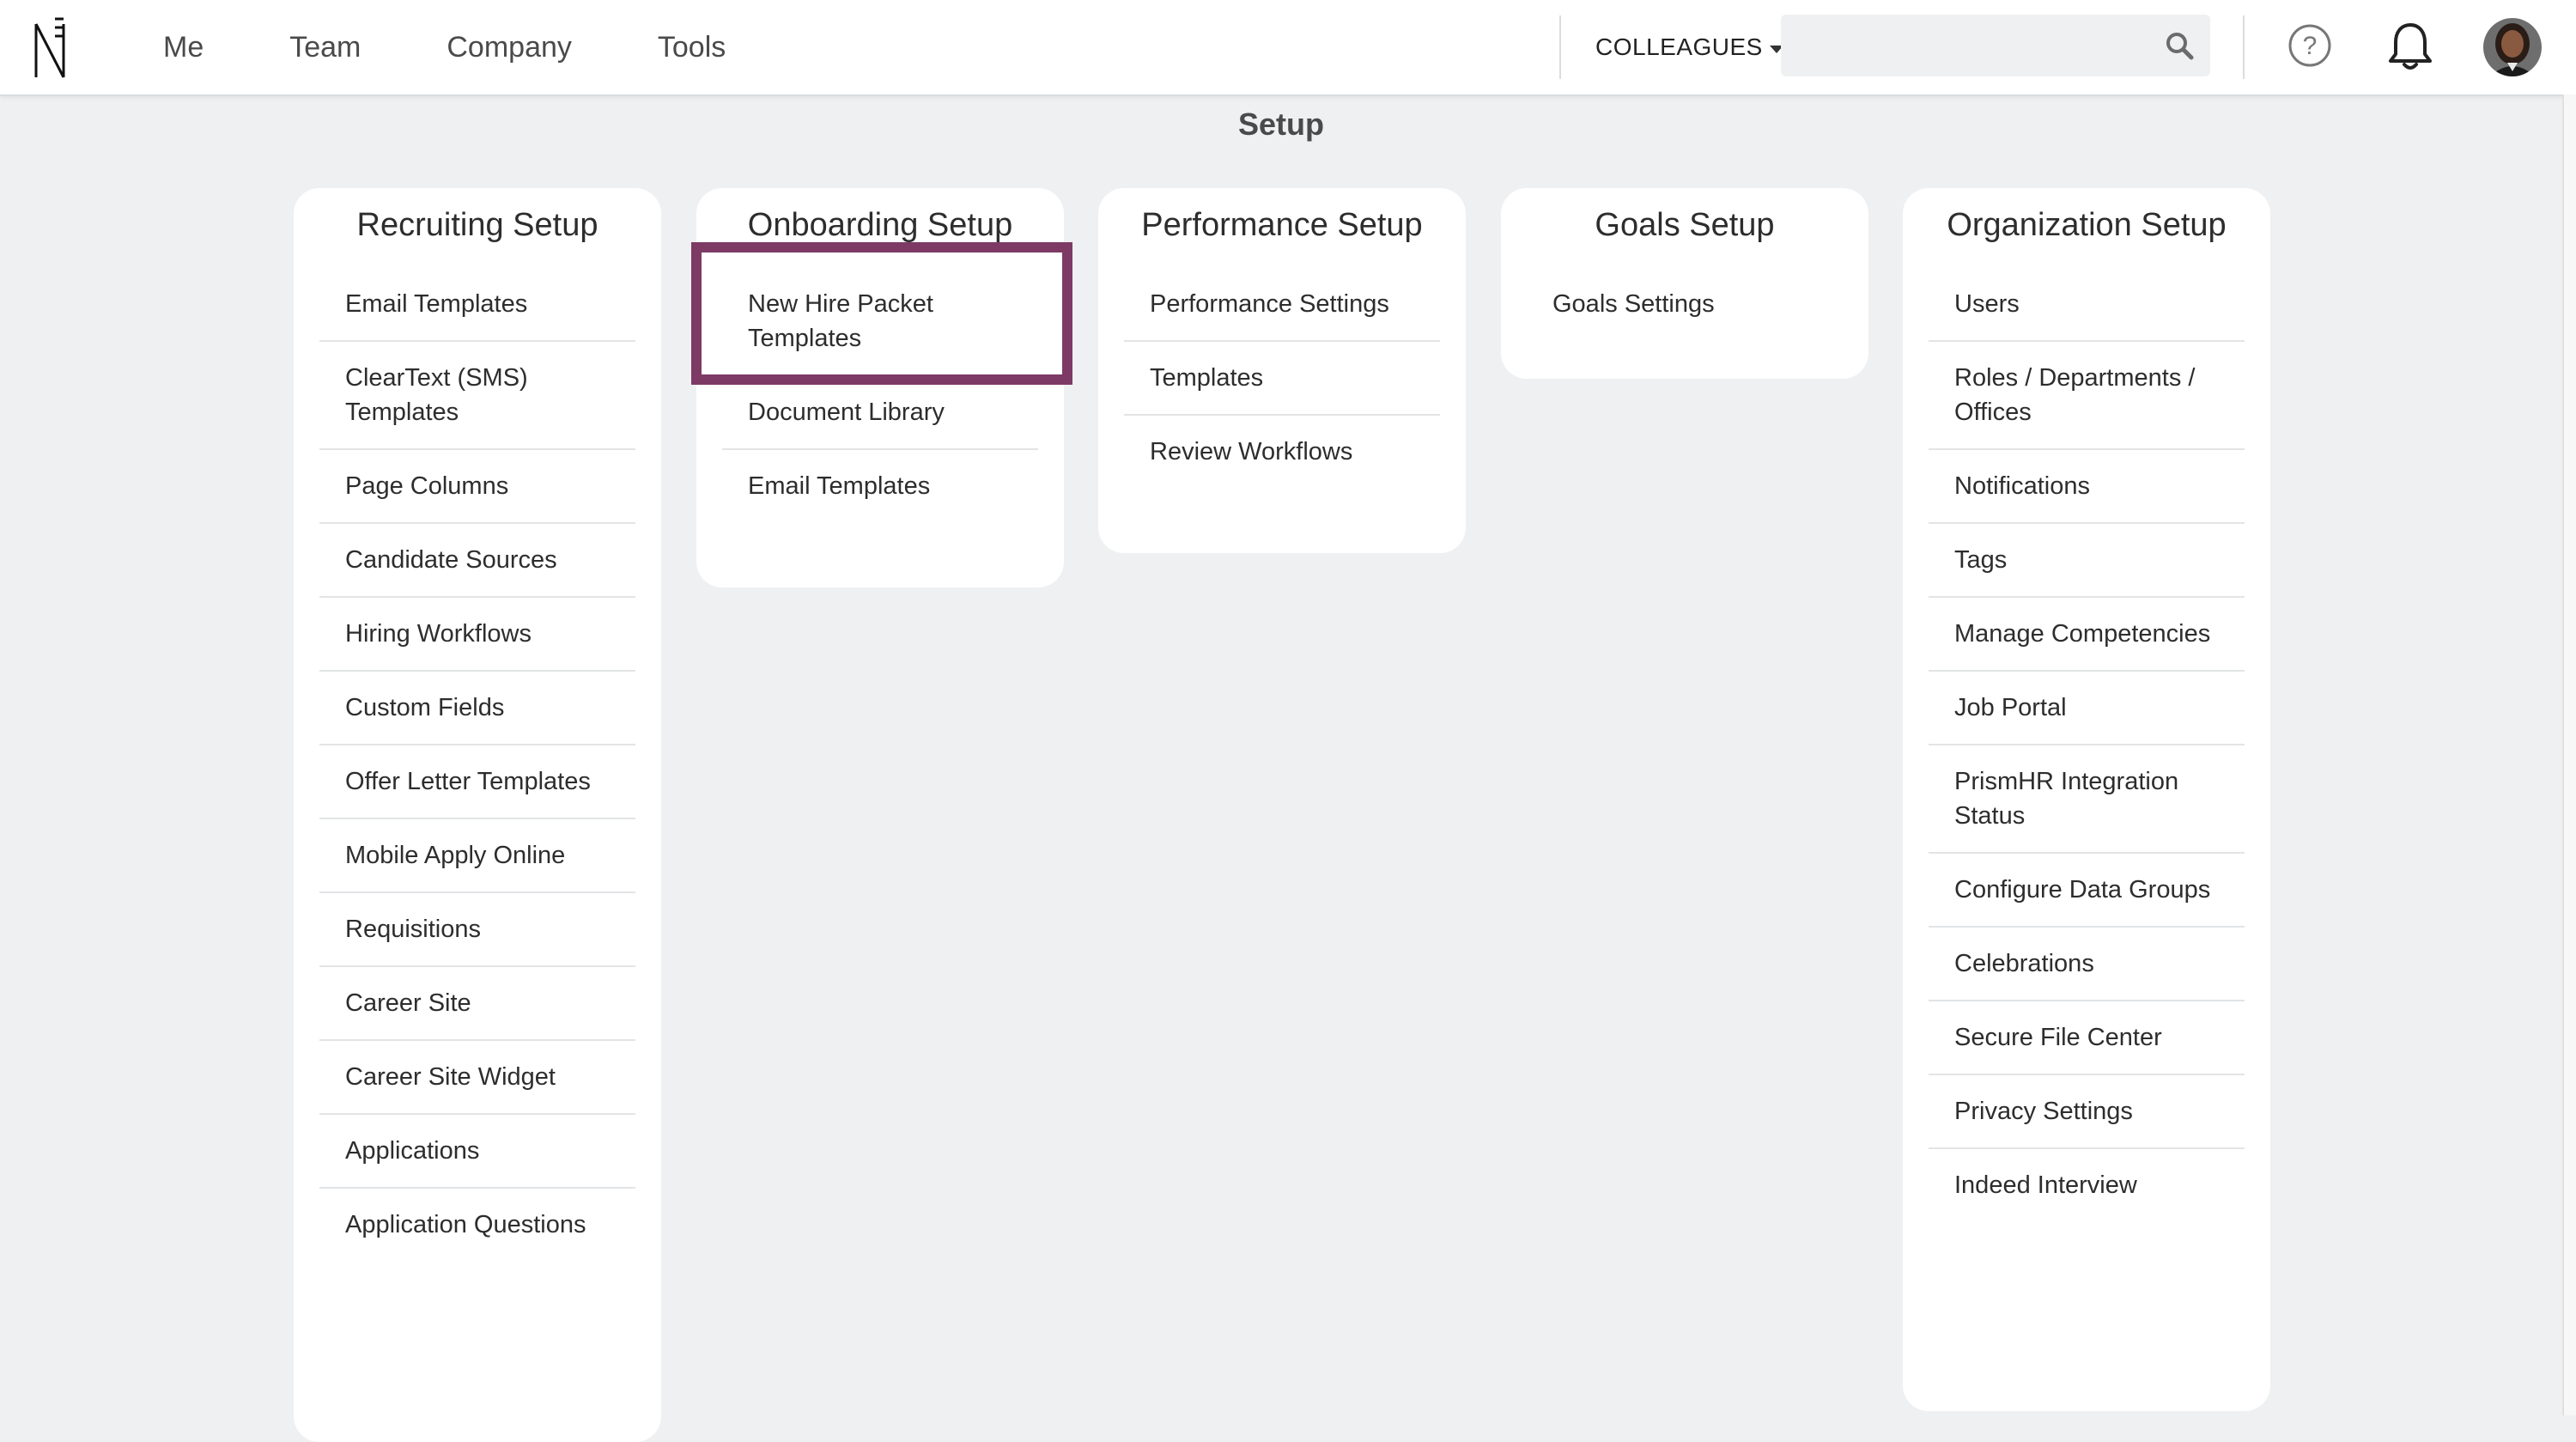 Image resolution: width=2576 pixels, height=1442 pixels. I want to click on list-item: Manage Competencies, so click(2087, 635).